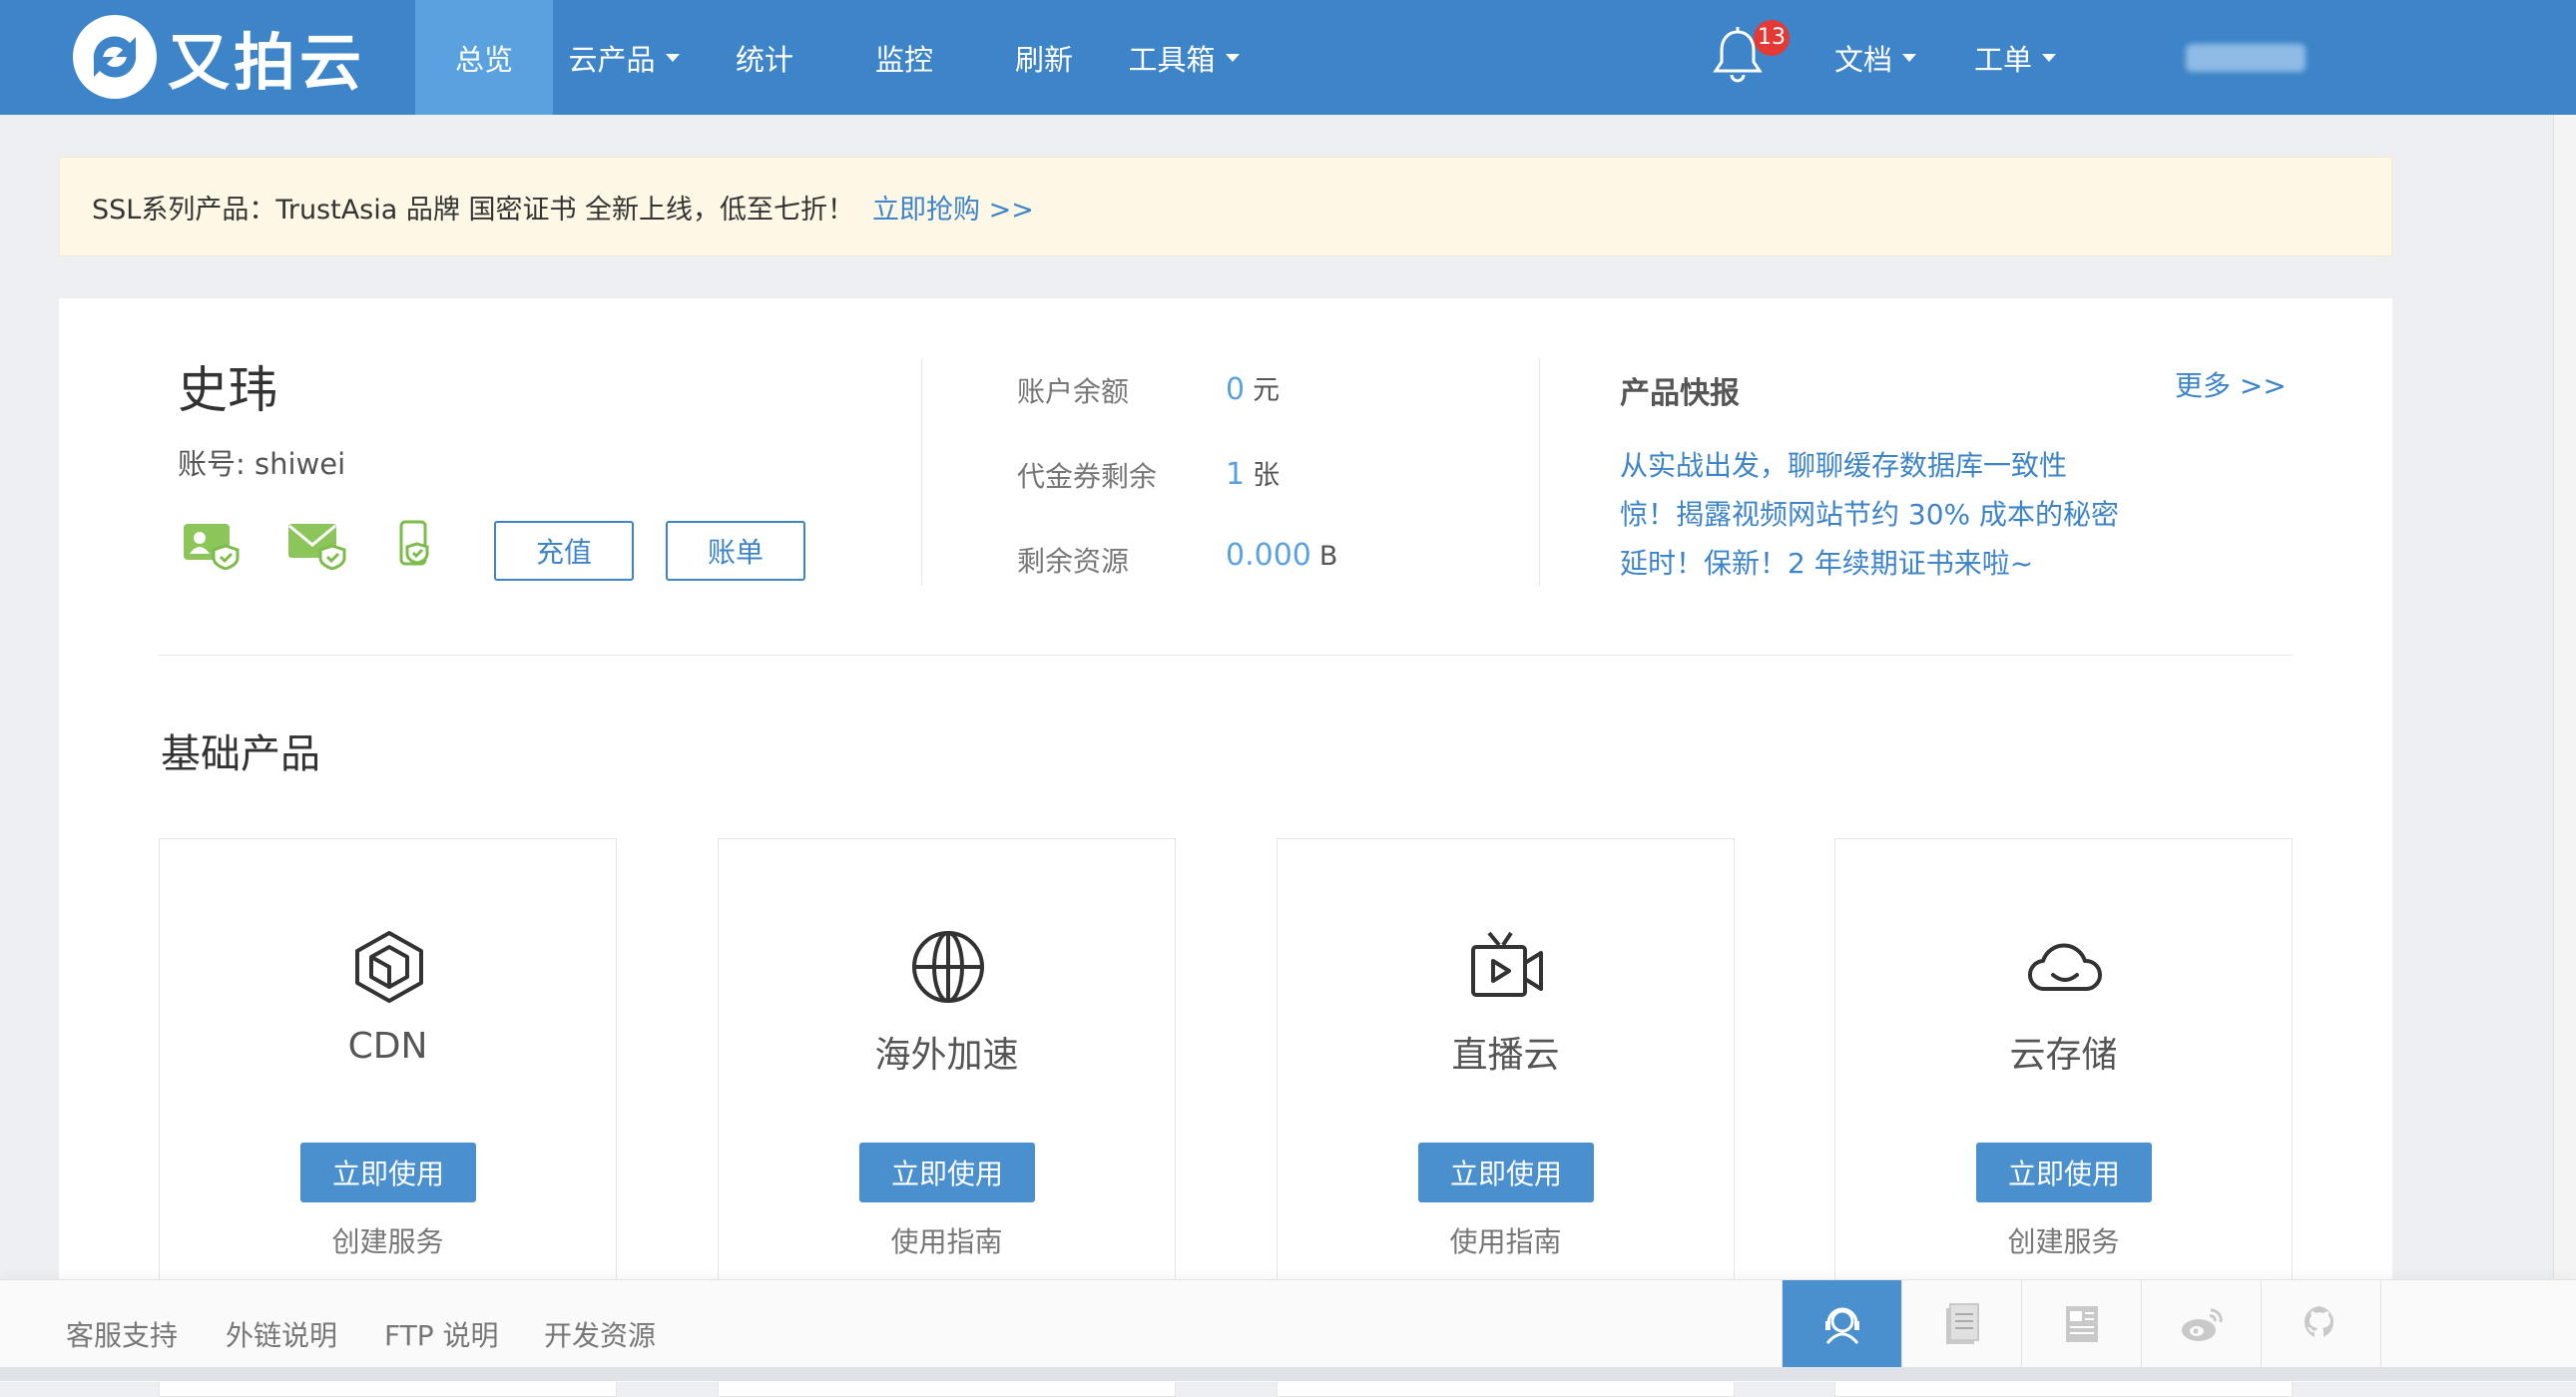 The width and height of the screenshot is (2576, 1397). I want to click on user-menu-blurred, so click(2246, 58).